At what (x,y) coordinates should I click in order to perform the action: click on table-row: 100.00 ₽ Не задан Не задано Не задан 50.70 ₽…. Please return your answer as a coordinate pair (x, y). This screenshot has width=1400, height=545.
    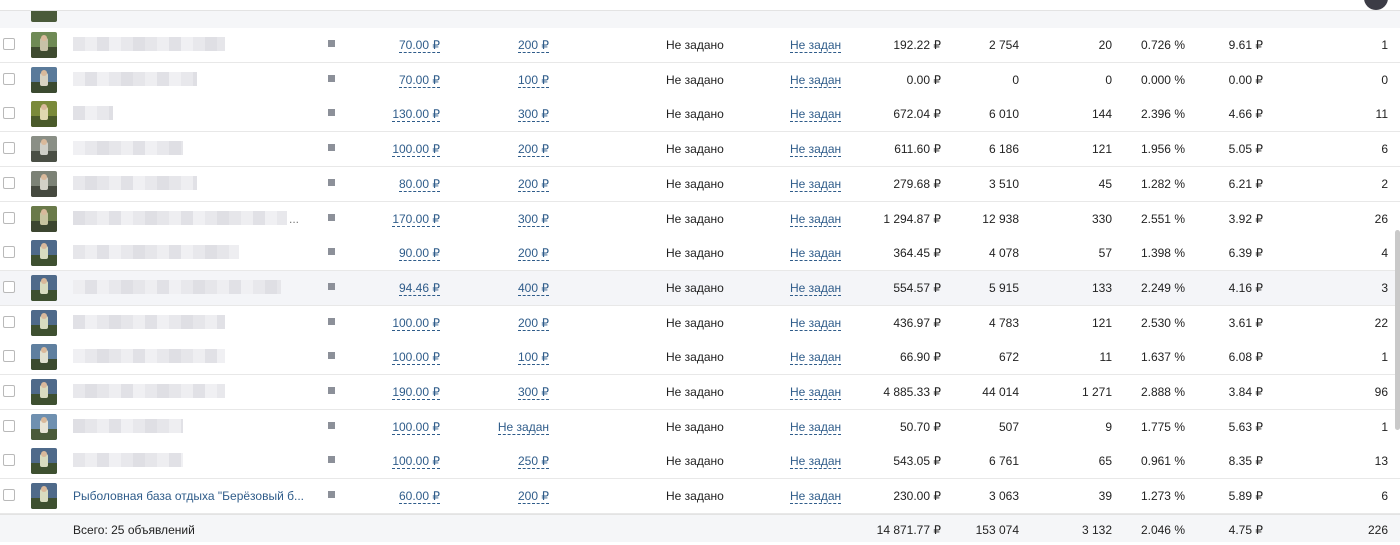
    Looking at the image, I should click on (700, 427).